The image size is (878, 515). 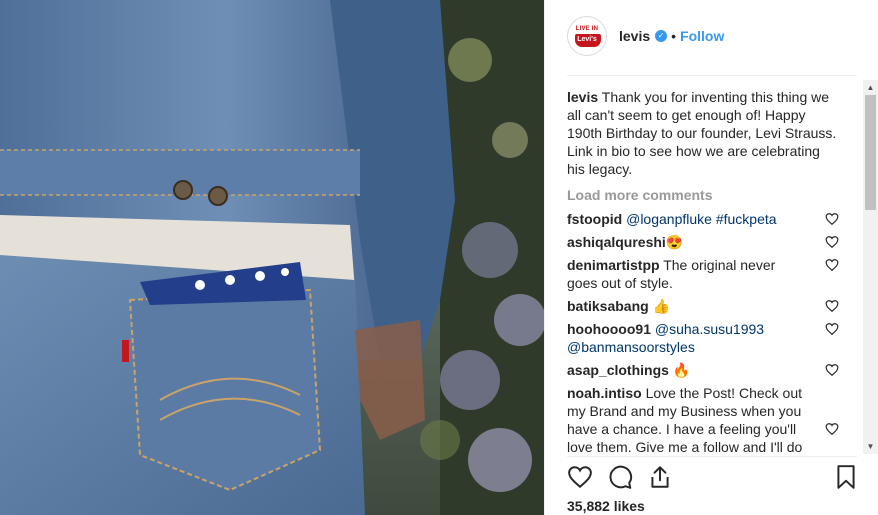 I want to click on scroll-up-arrow-icon: ▲, so click(x=870, y=87).